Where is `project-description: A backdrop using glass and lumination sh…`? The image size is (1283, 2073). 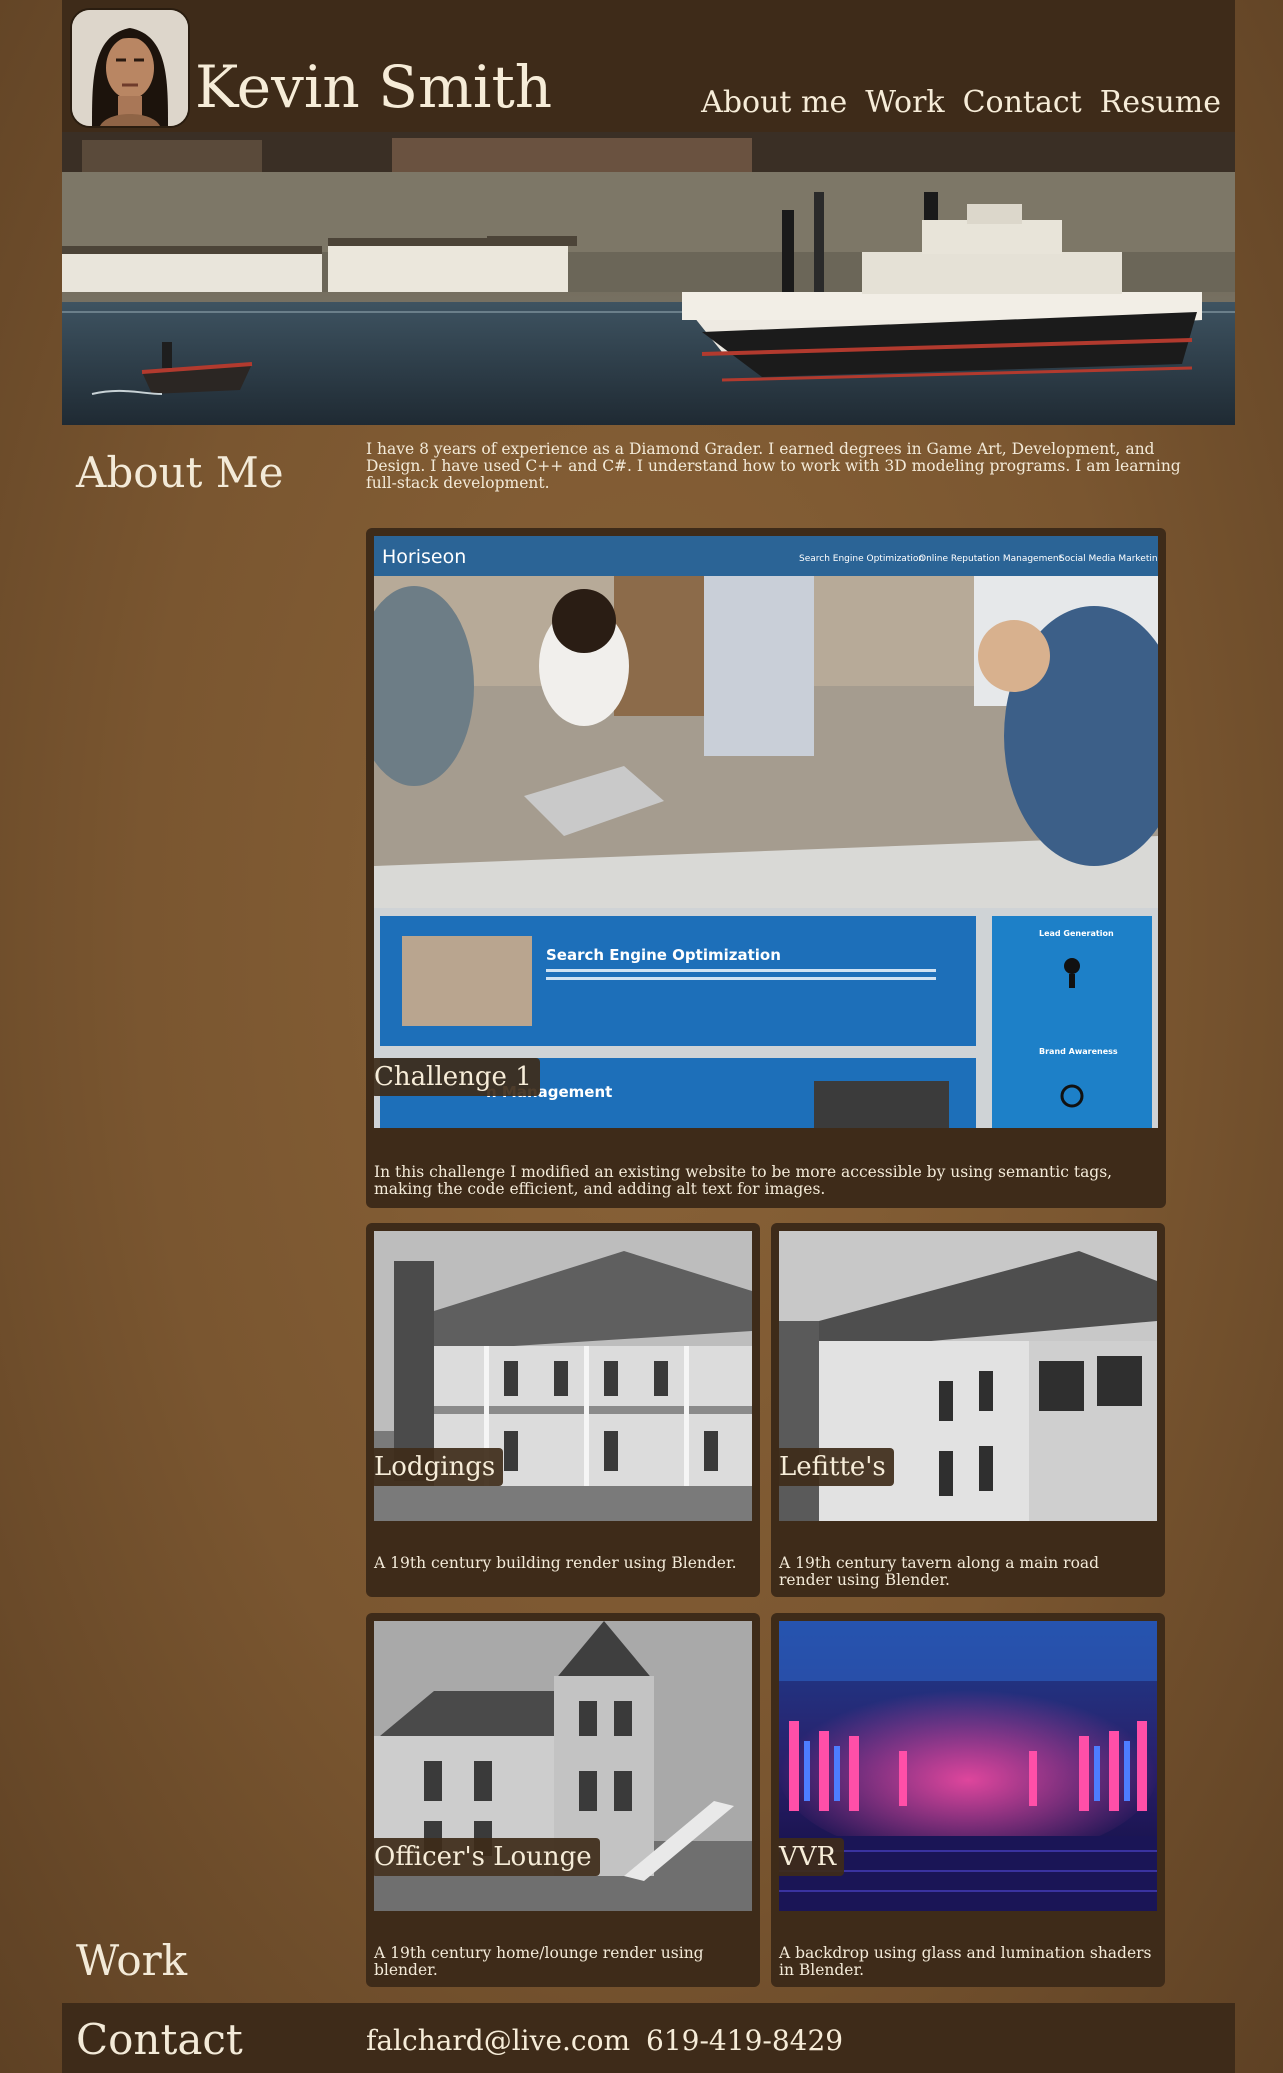
project-description: A backdrop using glass and lumination sh… is located at coordinates (965, 1961).